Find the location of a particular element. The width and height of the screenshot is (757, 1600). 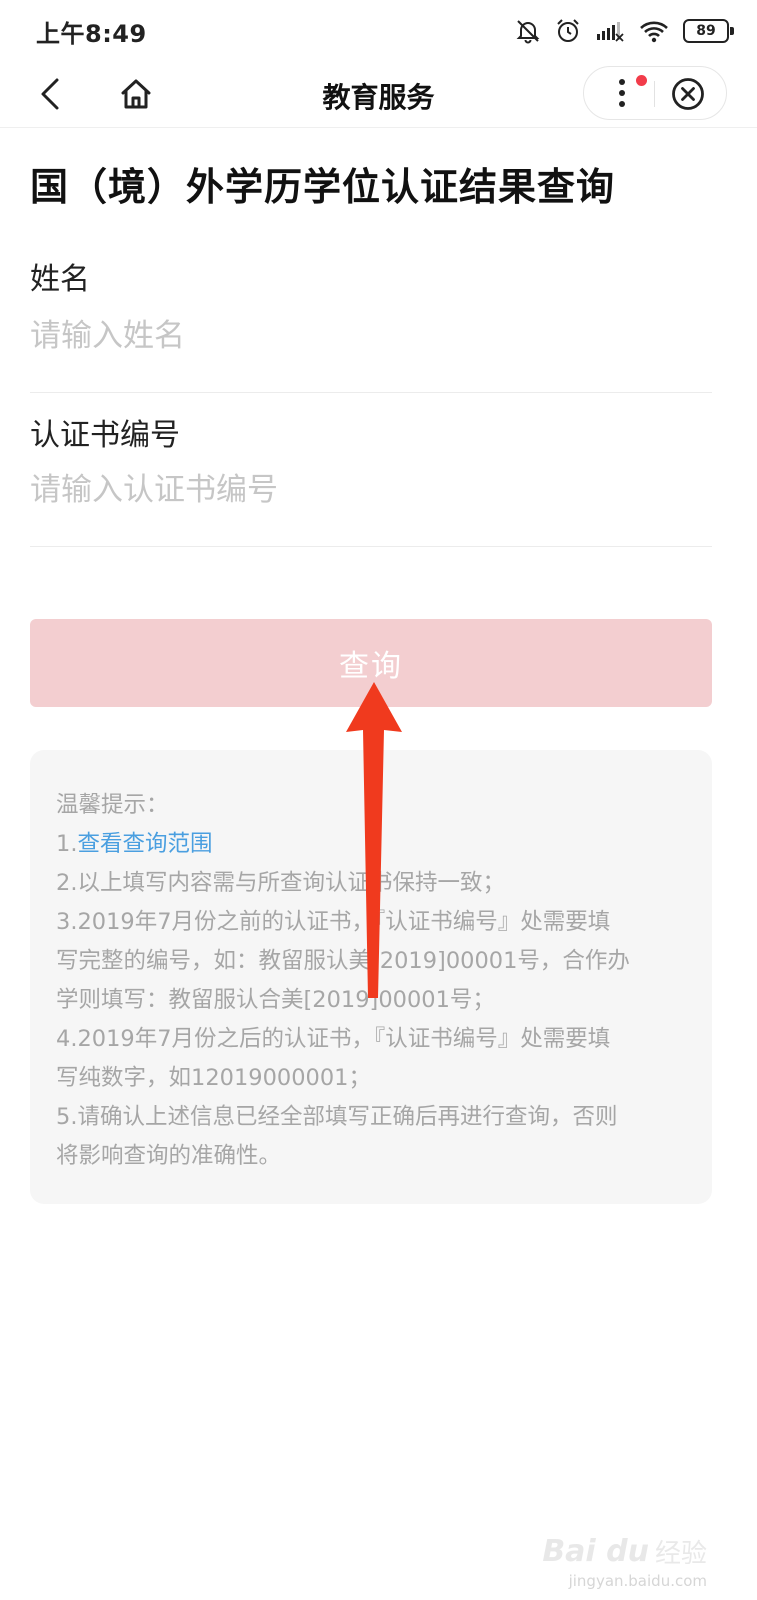

query-scope-link: 查看查询范围 is located at coordinates (144, 844).